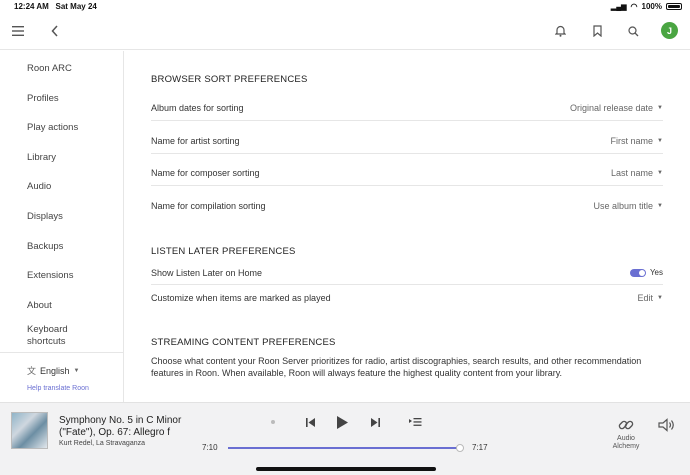 The image size is (690, 475). I want to click on album-dates-value: Original release date, so click(611, 107).